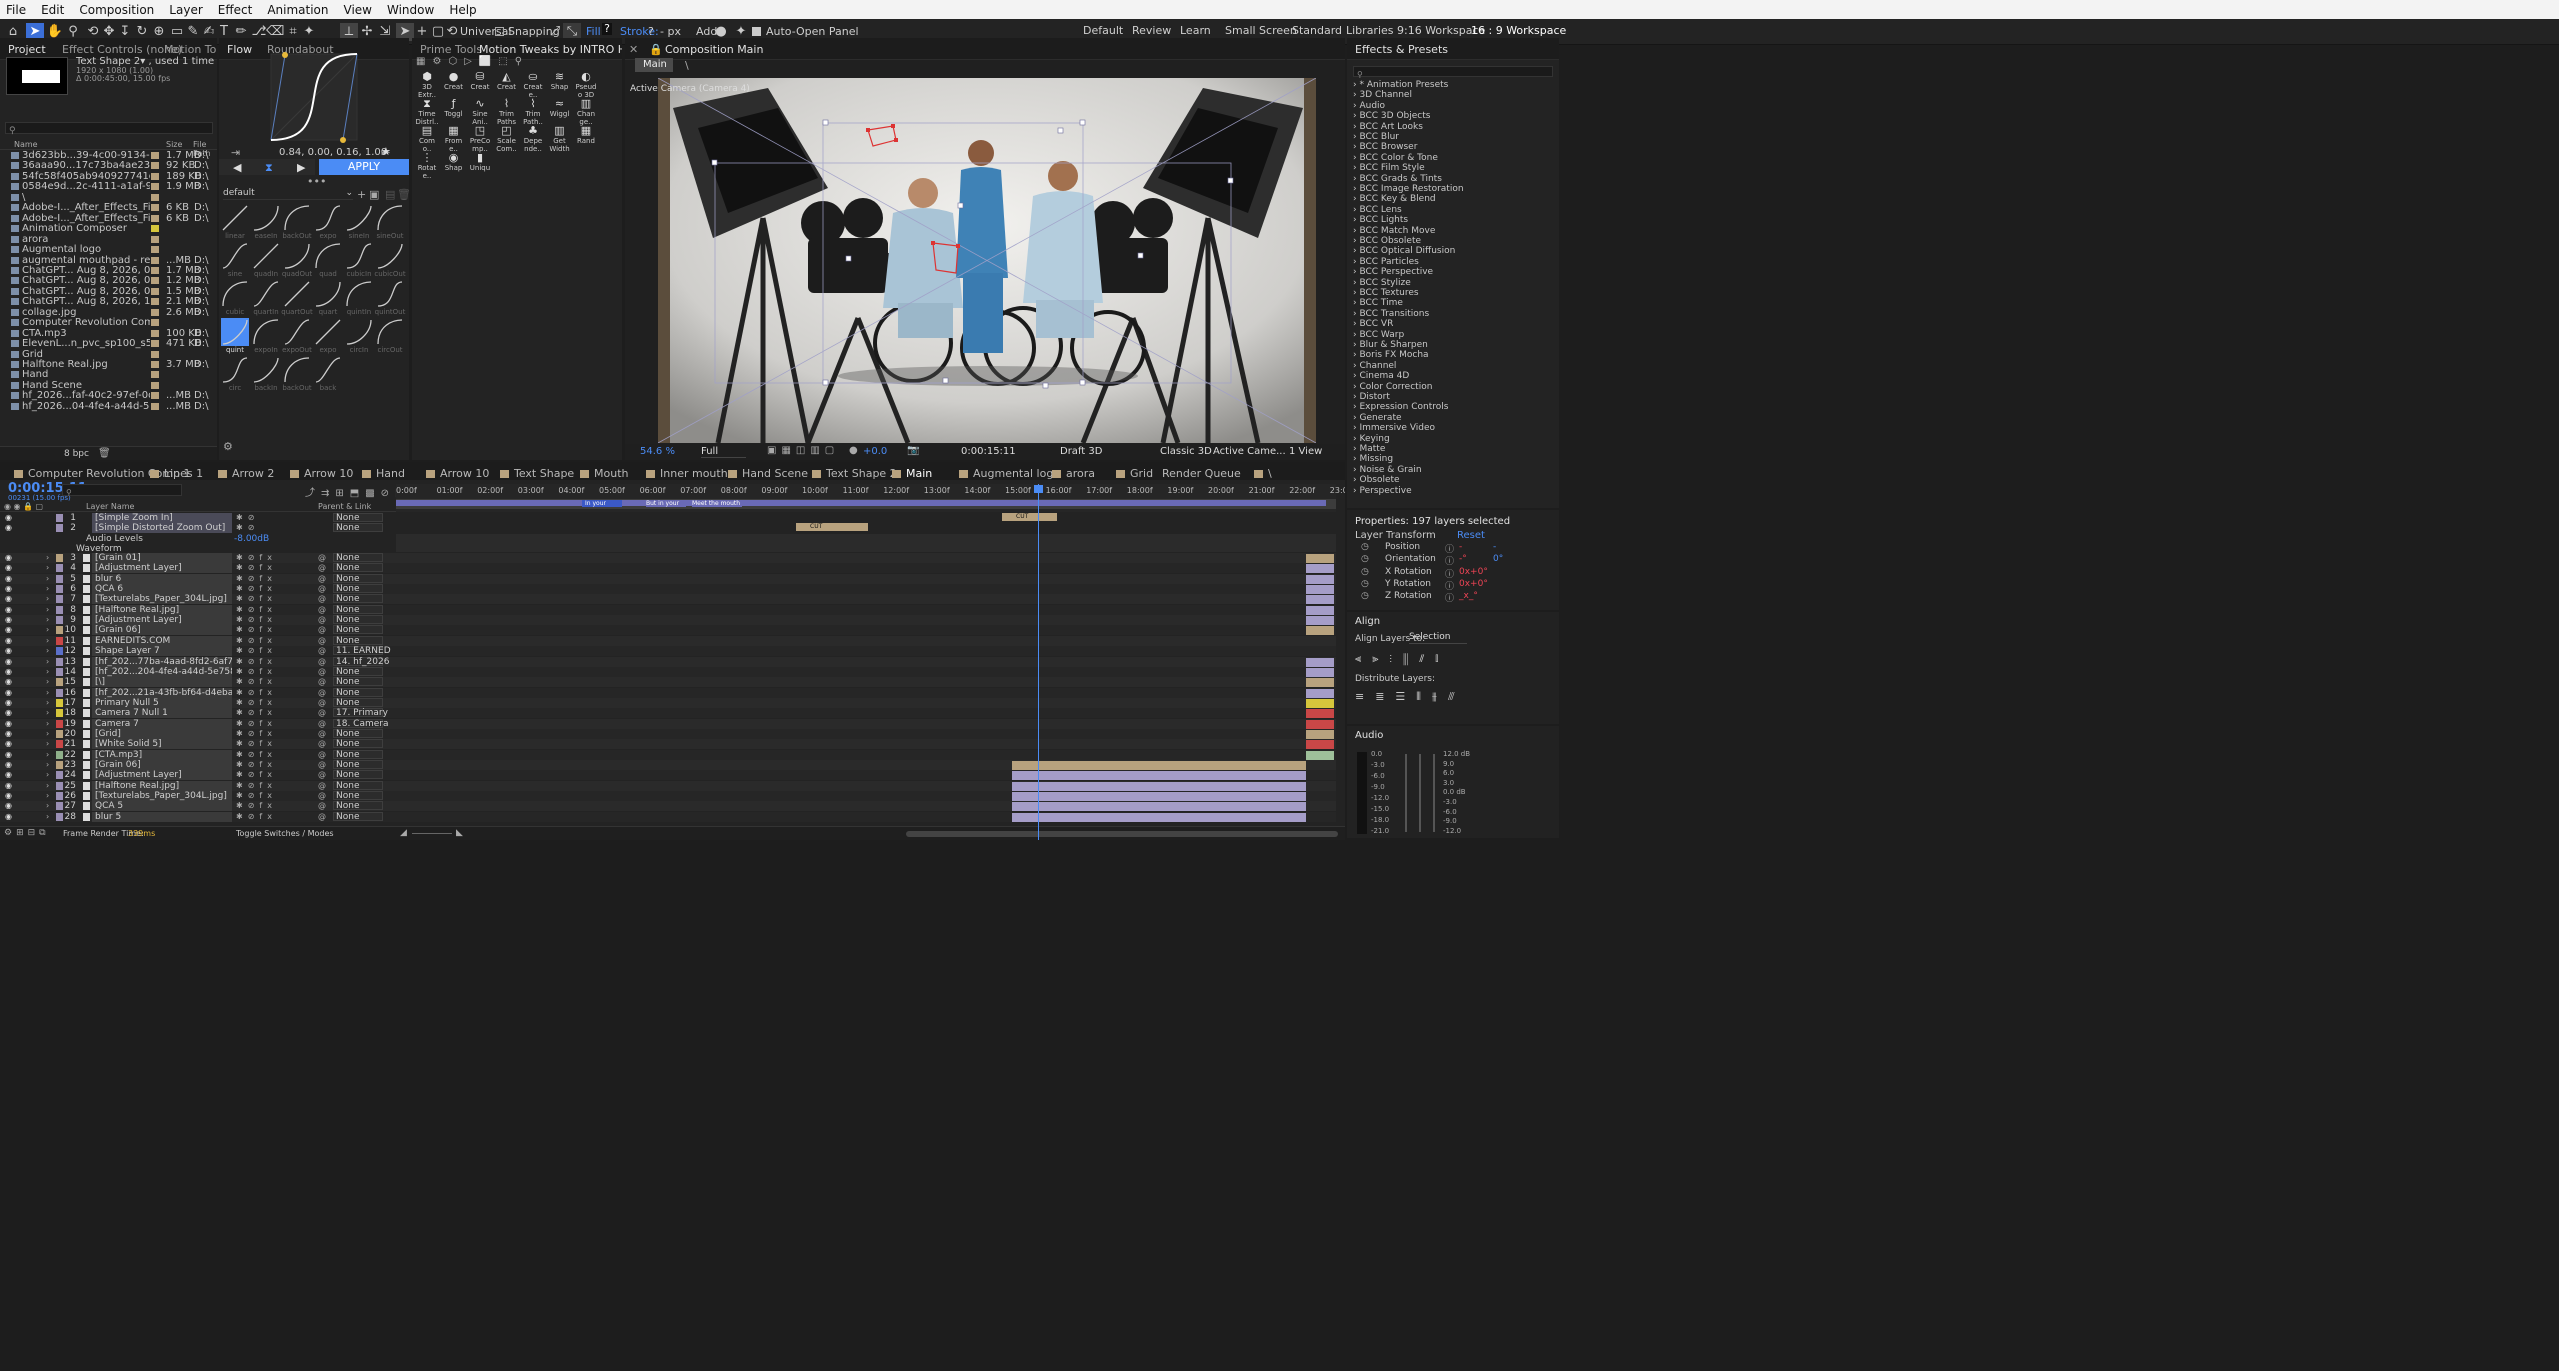 This screenshot has height=1371, width=2559. I want to click on comp-breadcrumb-main: Main, so click(654, 65).